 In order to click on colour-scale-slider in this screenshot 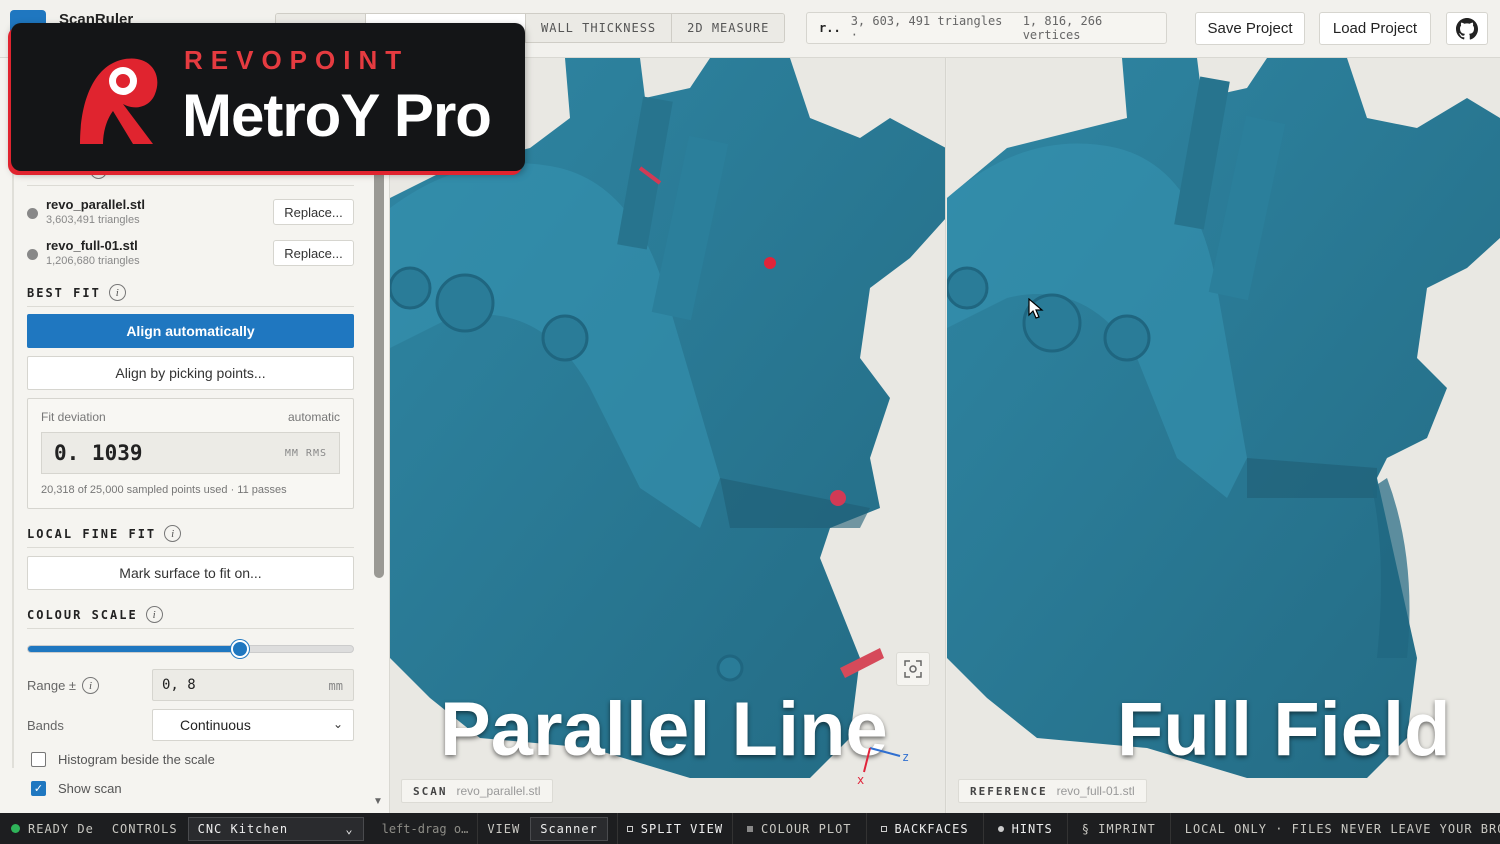, I will do `click(190, 649)`.